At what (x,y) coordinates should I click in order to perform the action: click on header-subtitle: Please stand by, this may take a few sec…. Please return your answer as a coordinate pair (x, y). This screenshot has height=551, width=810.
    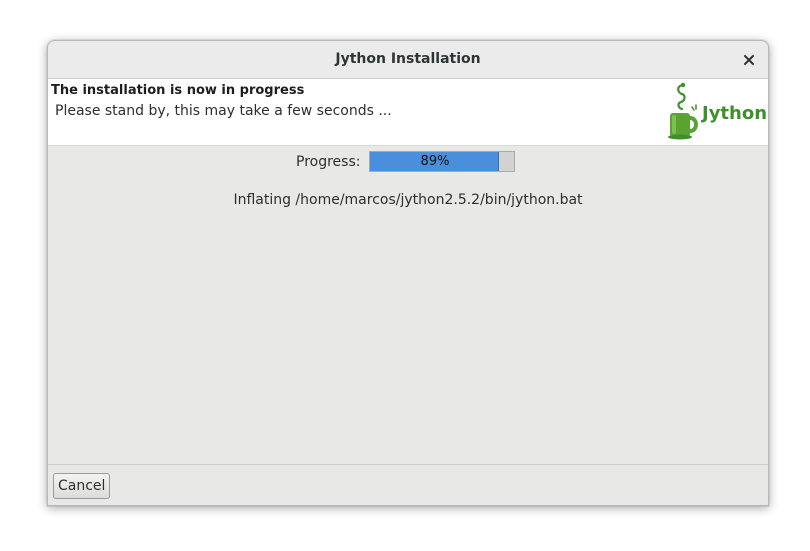
    Looking at the image, I should click on (223, 111).